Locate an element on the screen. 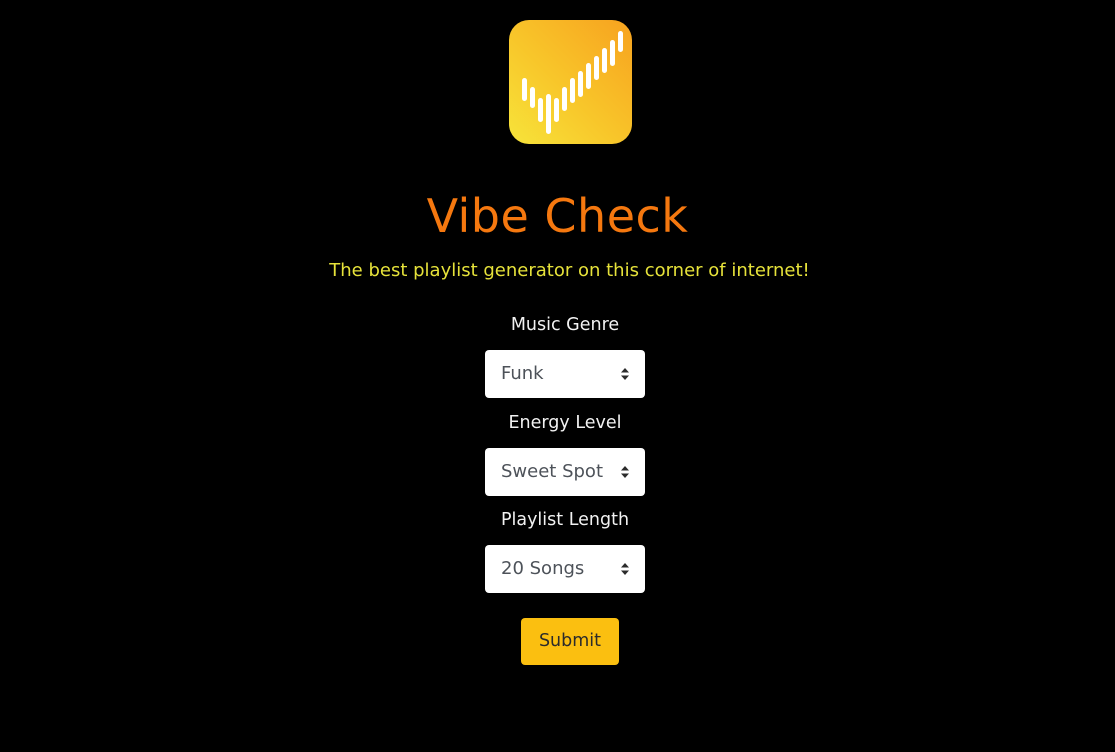 Image resolution: width=1115 pixels, height=752 pixels. energy-level-label: Energy Level is located at coordinates (565, 423).